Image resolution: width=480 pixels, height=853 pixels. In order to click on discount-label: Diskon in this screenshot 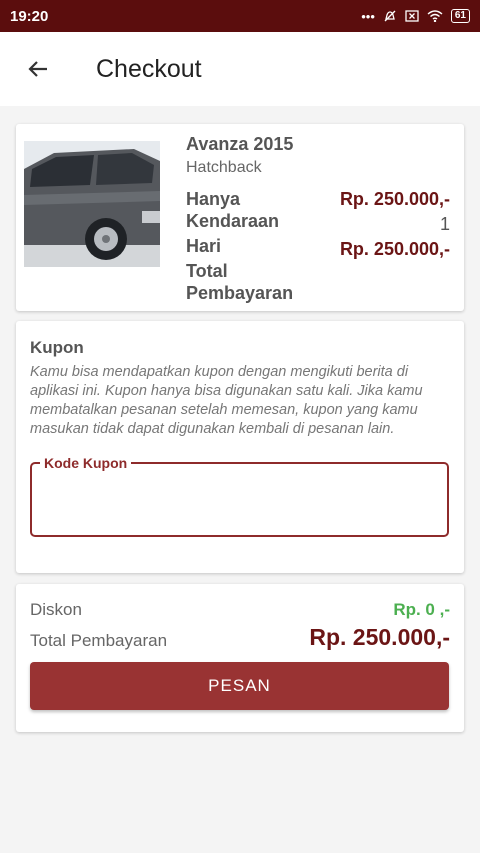, I will do `click(56, 609)`.